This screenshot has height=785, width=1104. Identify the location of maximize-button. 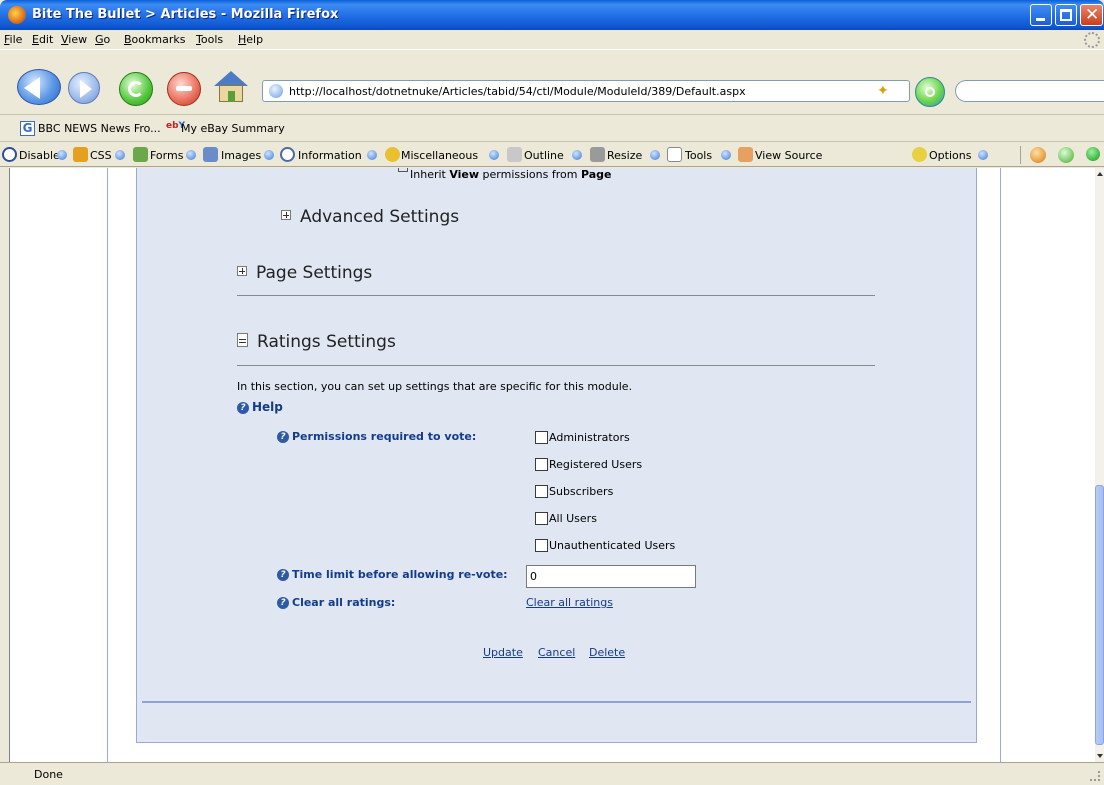
(1066, 15).